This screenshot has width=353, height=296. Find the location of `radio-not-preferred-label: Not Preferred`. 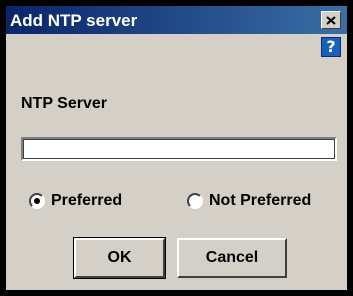

radio-not-preferred-label: Not Preferred is located at coordinates (260, 200).